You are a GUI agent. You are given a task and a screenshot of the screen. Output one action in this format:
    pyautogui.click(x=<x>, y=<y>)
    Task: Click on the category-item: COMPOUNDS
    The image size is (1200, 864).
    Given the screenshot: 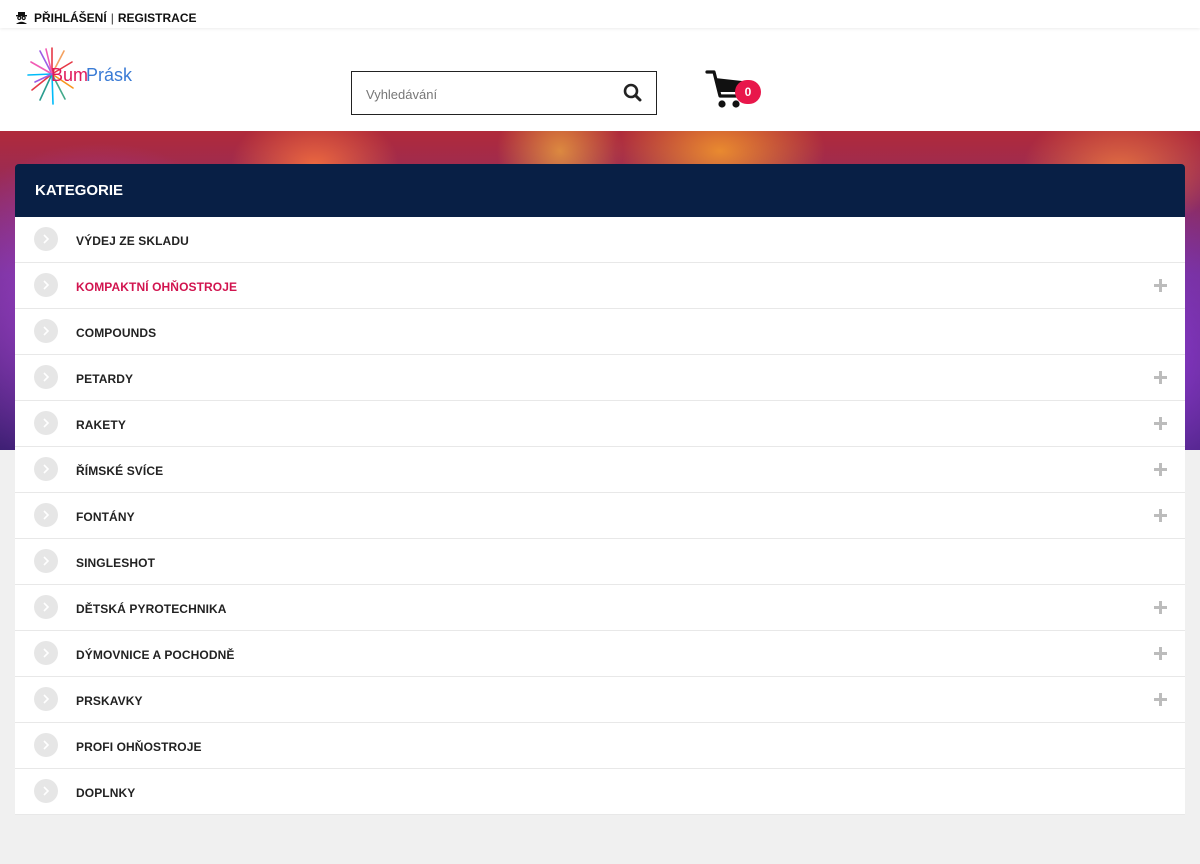 What is the action you would take?
    pyautogui.click(x=600, y=332)
    